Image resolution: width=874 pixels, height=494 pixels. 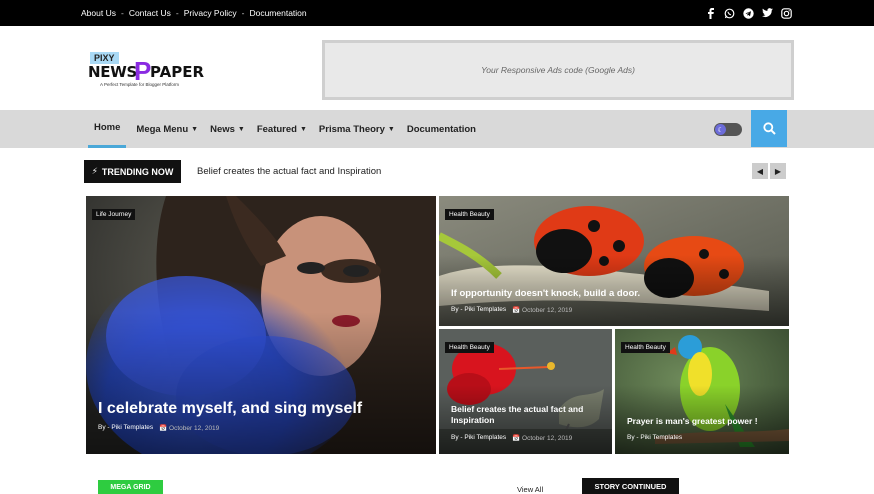 I want to click on nav-item-label: Documentation, so click(x=441, y=129).